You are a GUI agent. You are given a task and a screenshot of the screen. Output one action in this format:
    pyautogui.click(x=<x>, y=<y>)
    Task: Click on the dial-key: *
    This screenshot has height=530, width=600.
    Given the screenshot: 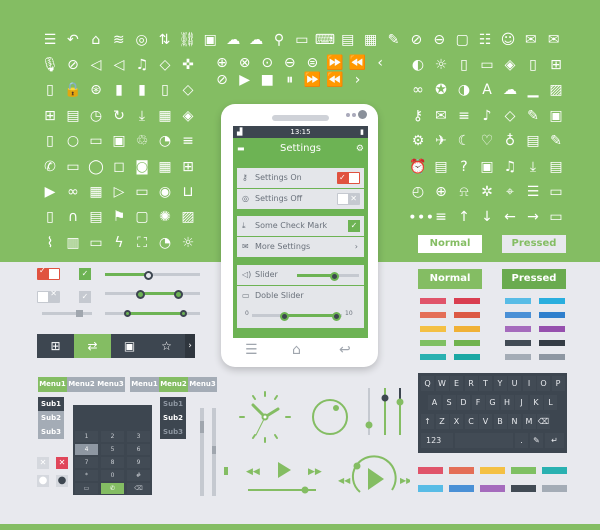 What is the action you would take?
    pyautogui.click(x=86, y=475)
    